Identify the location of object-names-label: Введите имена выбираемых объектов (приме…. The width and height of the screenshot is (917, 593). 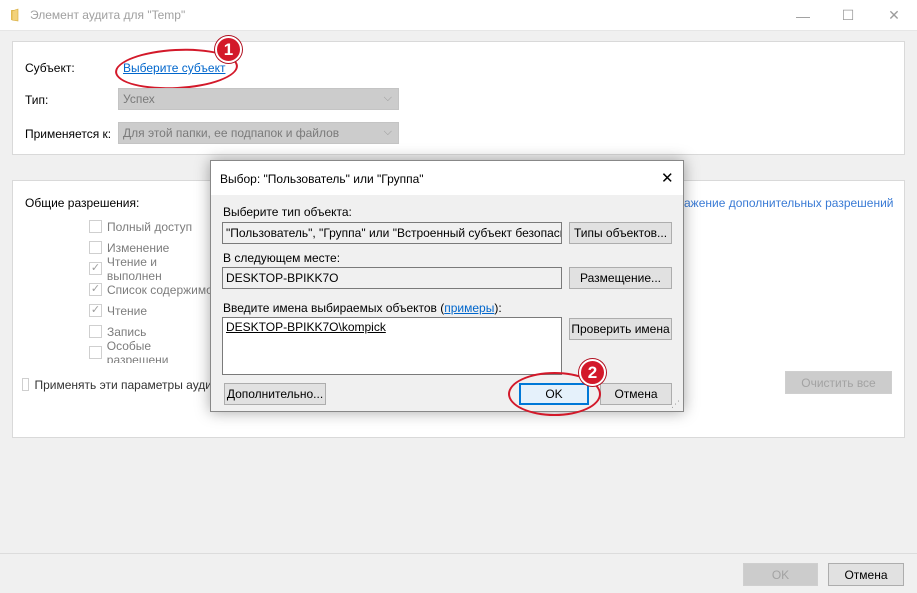
(362, 308).